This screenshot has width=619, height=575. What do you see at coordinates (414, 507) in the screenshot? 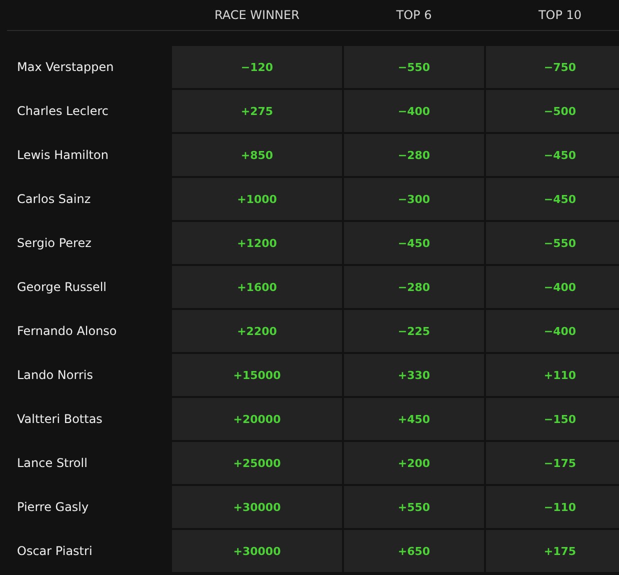
I see `odds-button: +550` at bounding box center [414, 507].